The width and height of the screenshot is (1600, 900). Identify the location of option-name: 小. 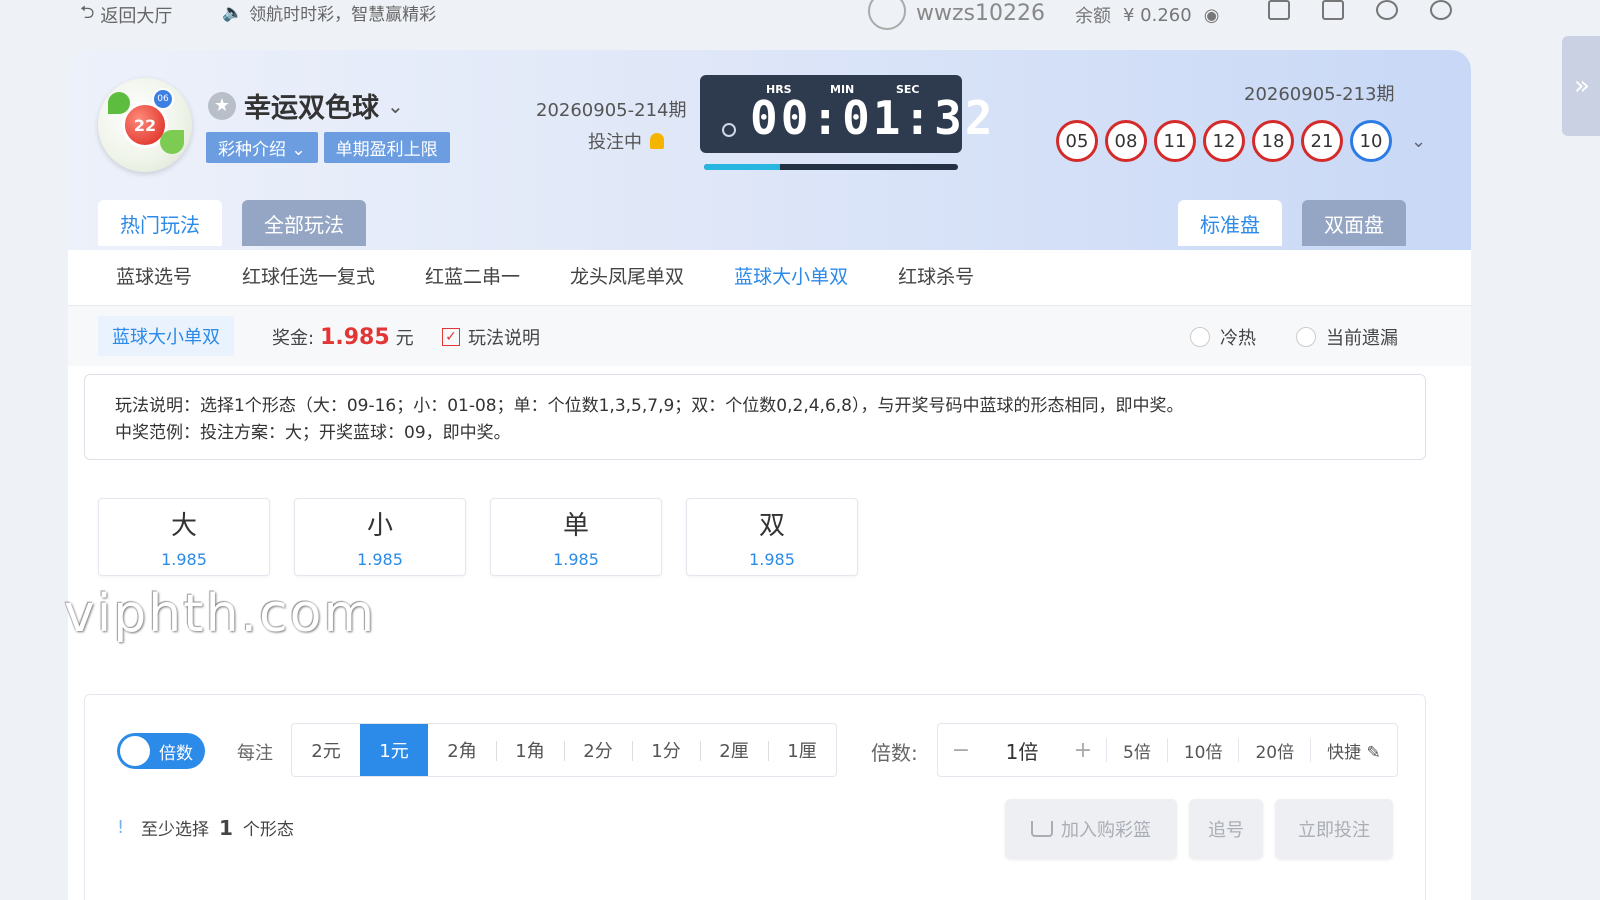
(379, 526).